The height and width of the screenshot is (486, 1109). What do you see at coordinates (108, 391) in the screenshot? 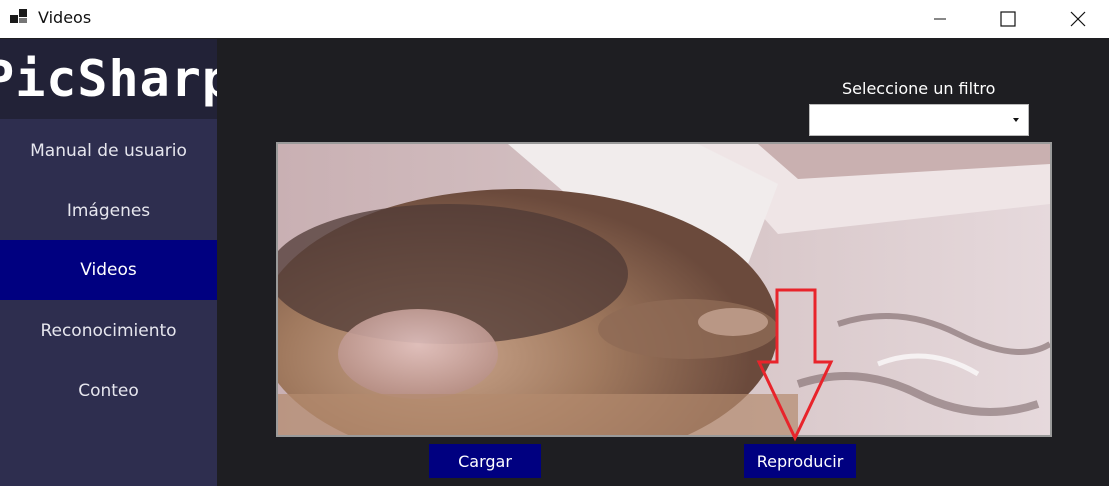
I see `sidebar-item-conteo: Conteo` at bounding box center [108, 391].